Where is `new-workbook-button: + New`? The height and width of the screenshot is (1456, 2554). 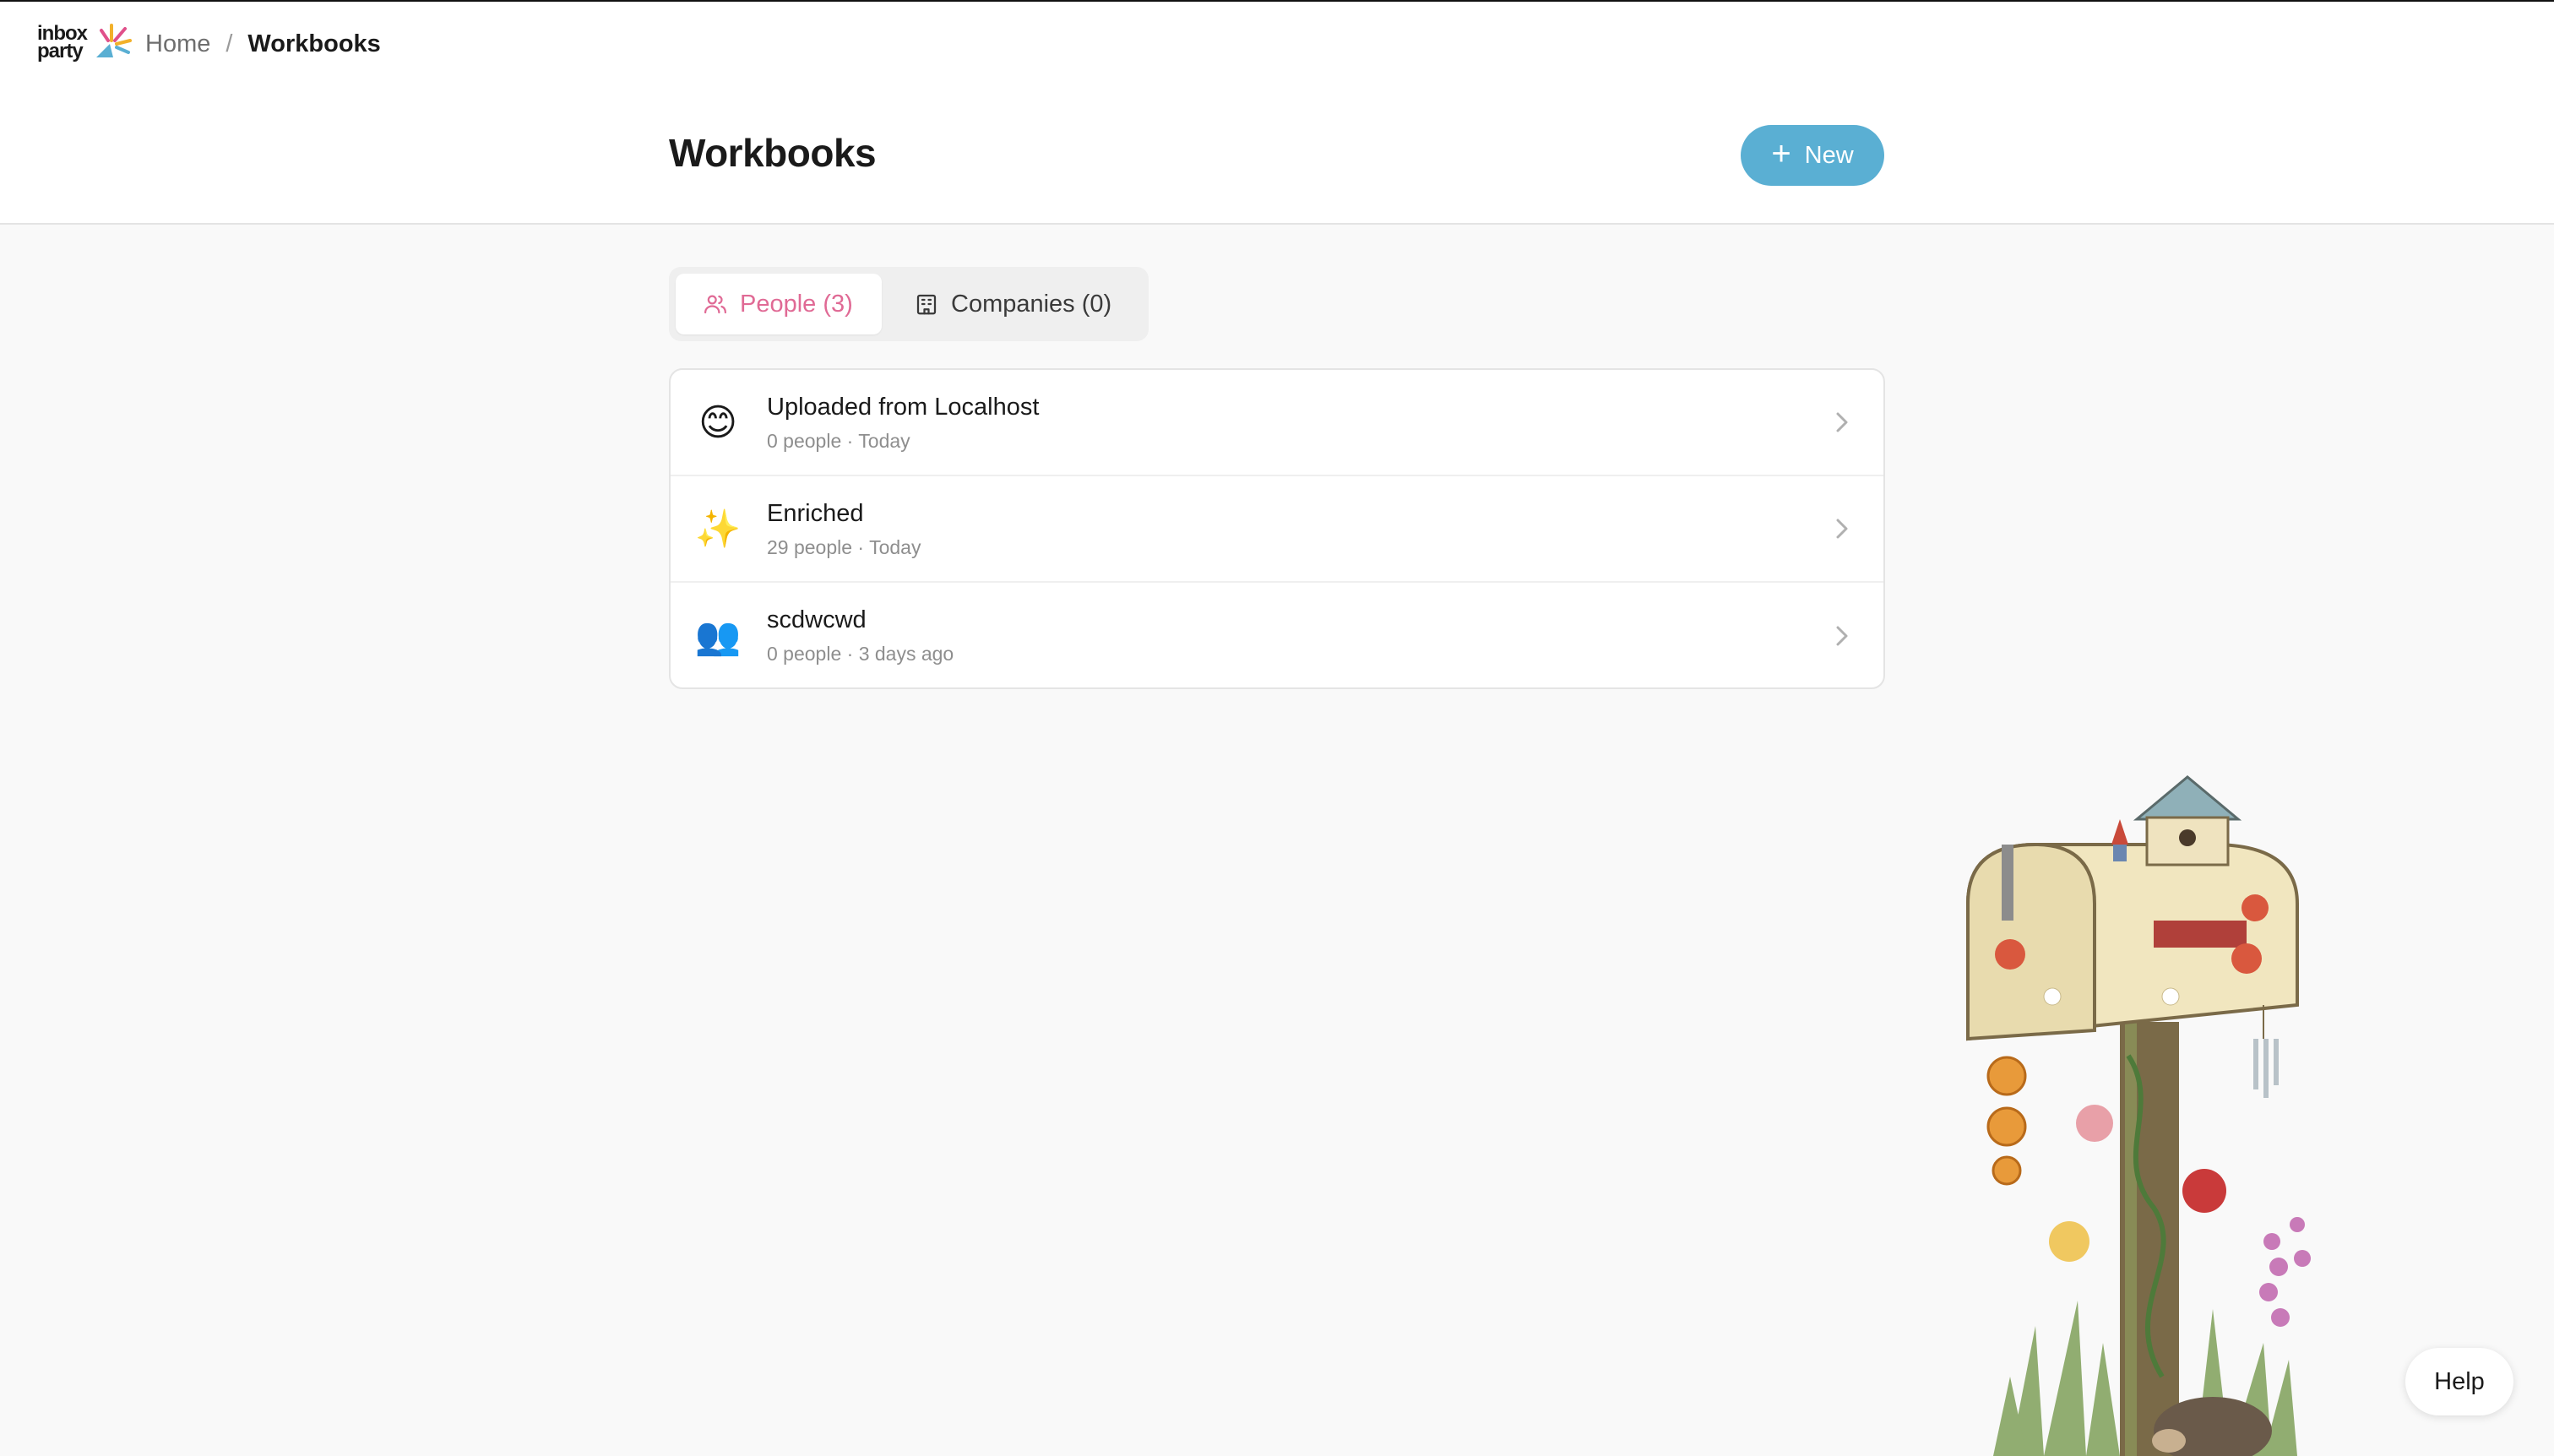
new-workbook-button: + New is located at coordinates (1812, 155).